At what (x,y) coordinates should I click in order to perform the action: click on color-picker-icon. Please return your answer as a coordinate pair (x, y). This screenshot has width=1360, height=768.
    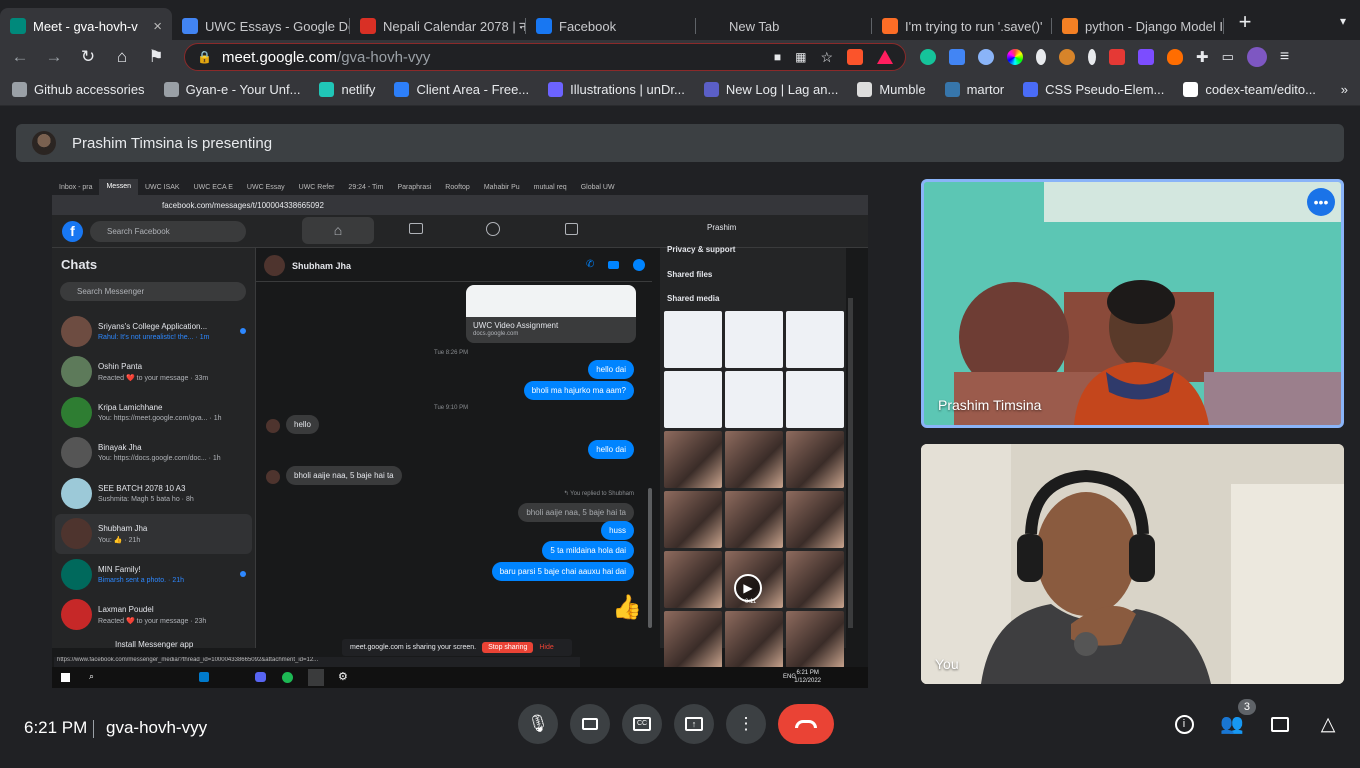
    Looking at the image, I should click on (1015, 57).